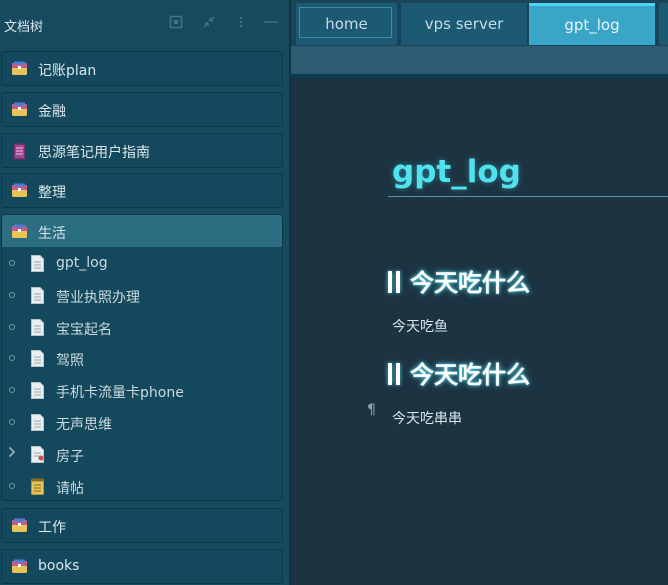 This screenshot has width=668, height=585. Describe the element at coordinates (142, 455) in the screenshot. I see `doc-item-house: 房子` at that location.